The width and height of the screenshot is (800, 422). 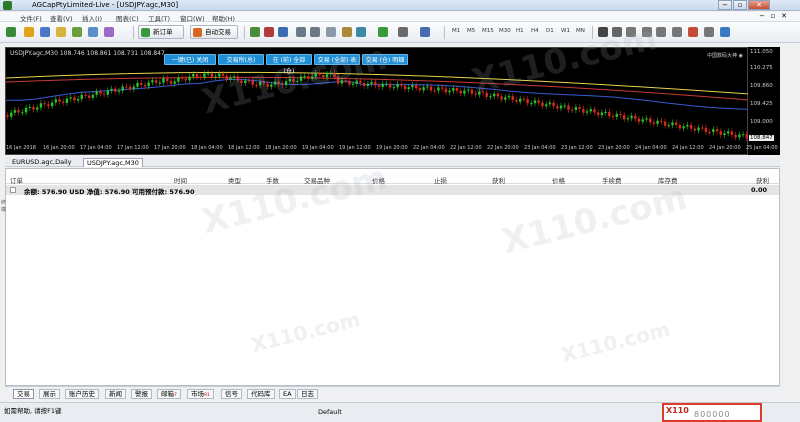 What do you see at coordinates (315, 32) in the screenshot?
I see `zoom-out-icon` at bounding box center [315, 32].